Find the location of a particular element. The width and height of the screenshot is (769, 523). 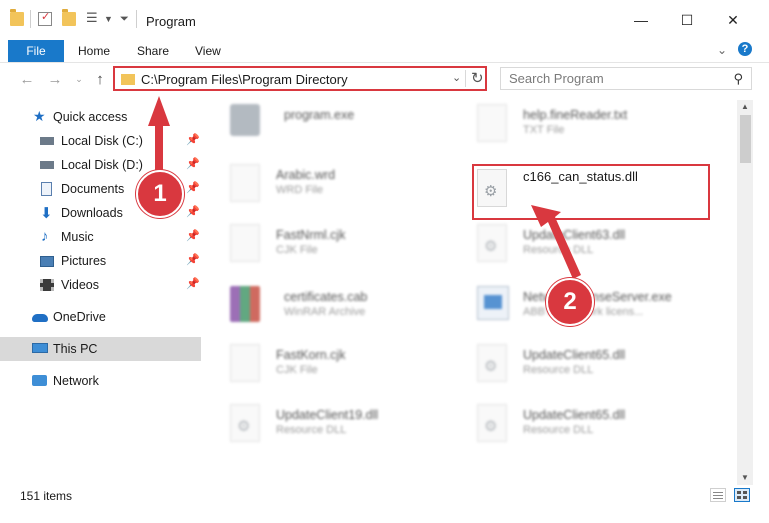

step-badge-1: 1 is located at coordinates (160, 194).